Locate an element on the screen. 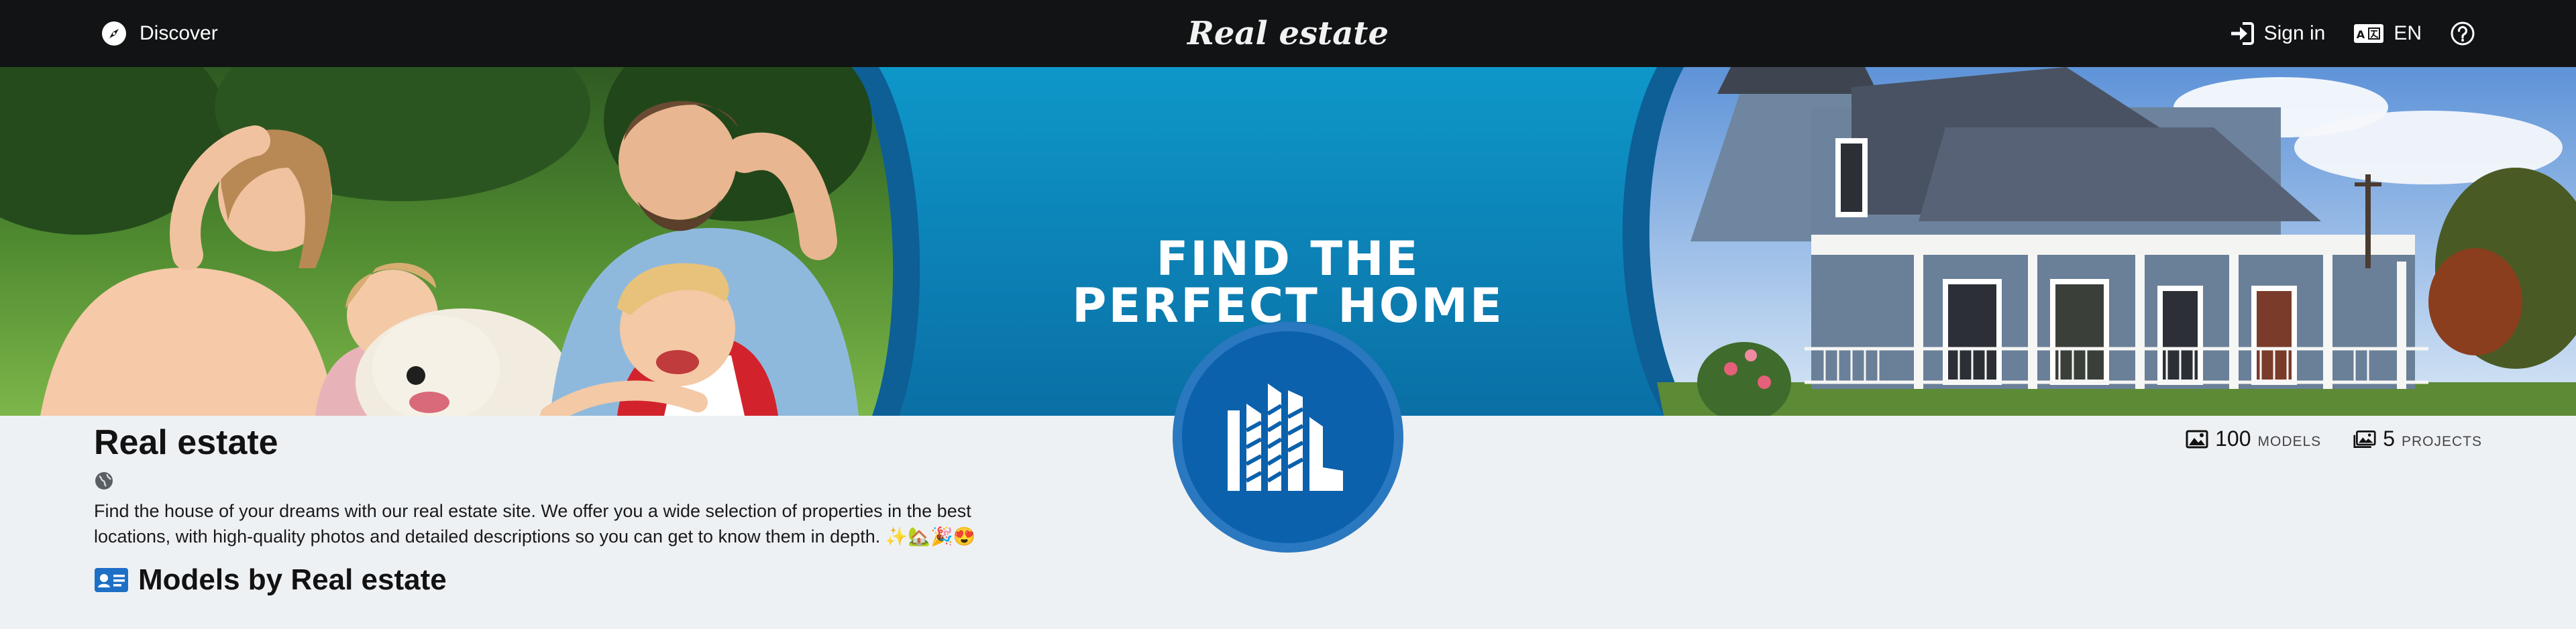 Image resolution: width=2576 pixels, height=629 pixels. language-selector: A EN is located at coordinates (2387, 33).